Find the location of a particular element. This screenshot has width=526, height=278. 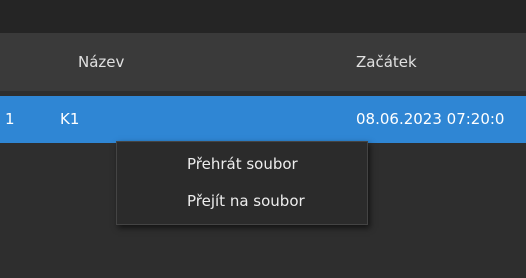

toolbar-strip is located at coordinates (263, 16).